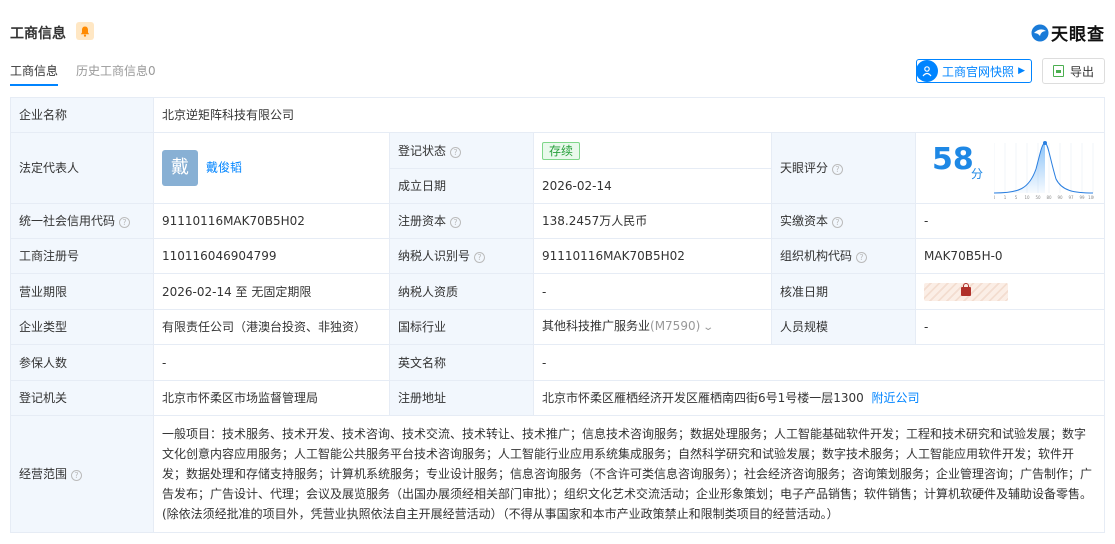  What do you see at coordinates (652, 291) in the screenshot?
I see `taxpayer-qual-value: -` at bounding box center [652, 291].